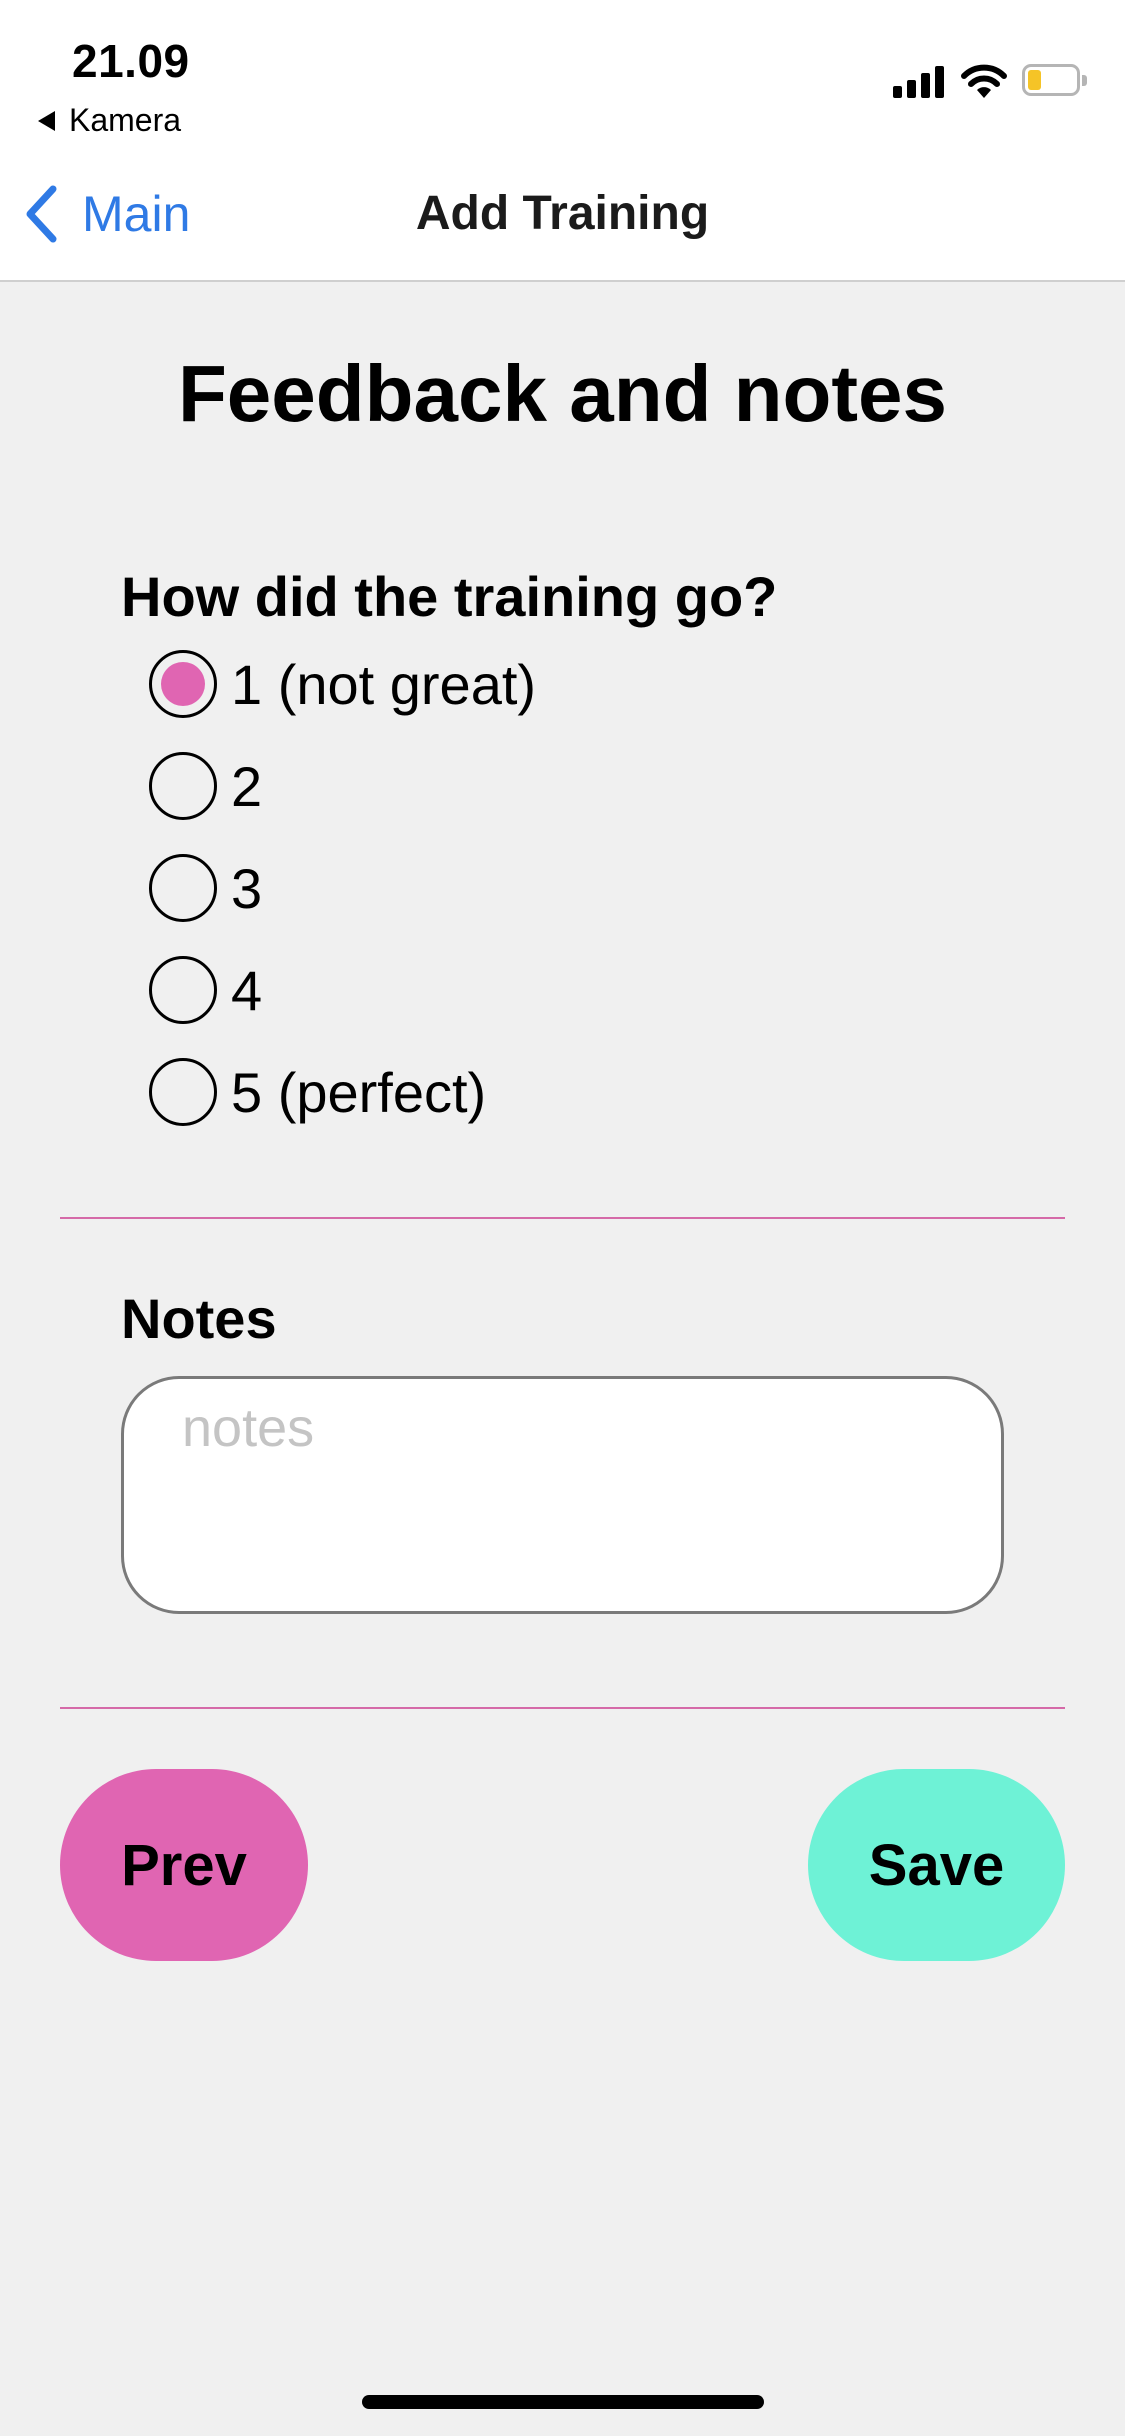 This screenshot has height=2436, width=1125. Describe the element at coordinates (131, 61) in the screenshot. I see `status-time: 21.09` at that location.